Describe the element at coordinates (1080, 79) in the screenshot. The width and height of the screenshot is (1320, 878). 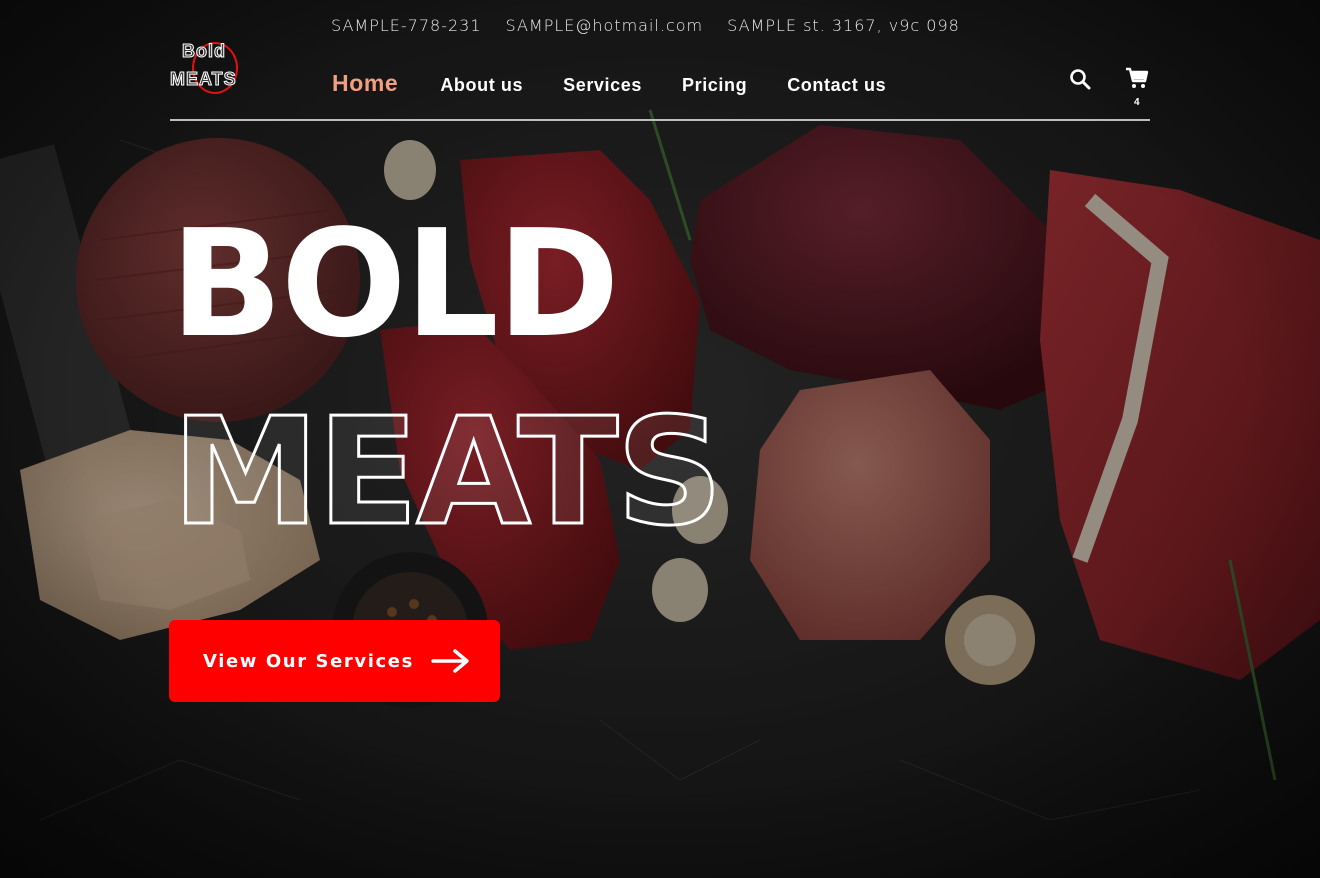
I see `search-icon` at that location.